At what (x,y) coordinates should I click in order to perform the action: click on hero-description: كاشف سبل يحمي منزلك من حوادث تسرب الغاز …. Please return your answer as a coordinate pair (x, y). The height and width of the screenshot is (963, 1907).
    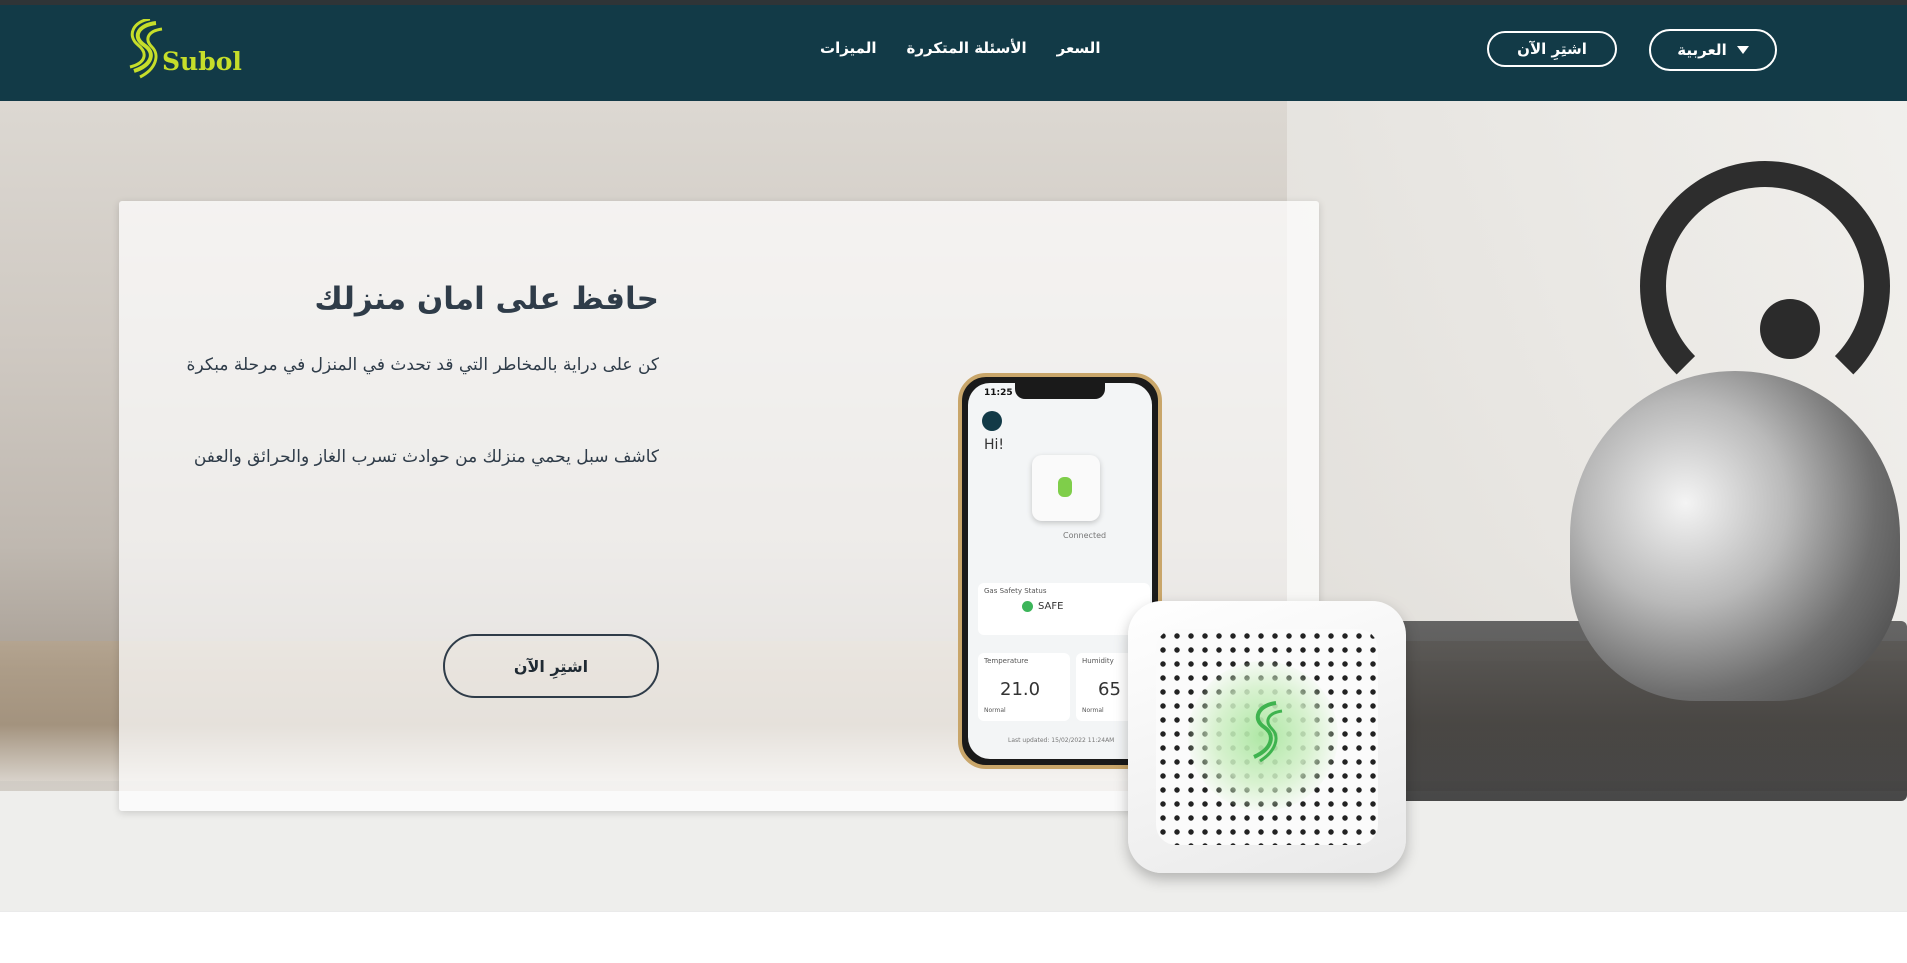
    Looking at the image, I should click on (426, 457).